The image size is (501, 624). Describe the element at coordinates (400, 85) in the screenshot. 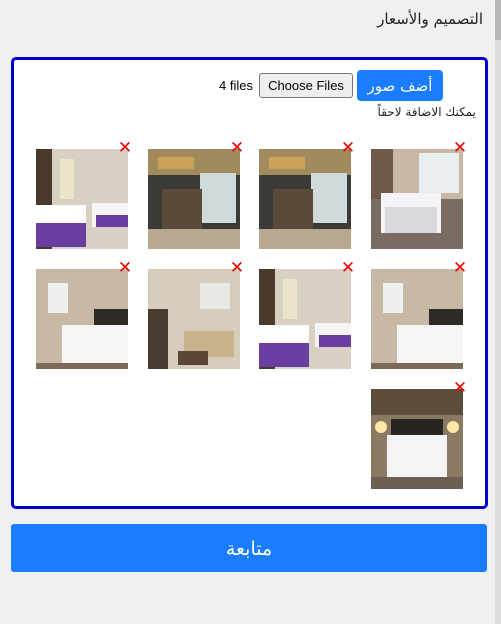

I see `add-photos-button: أضف صور` at that location.